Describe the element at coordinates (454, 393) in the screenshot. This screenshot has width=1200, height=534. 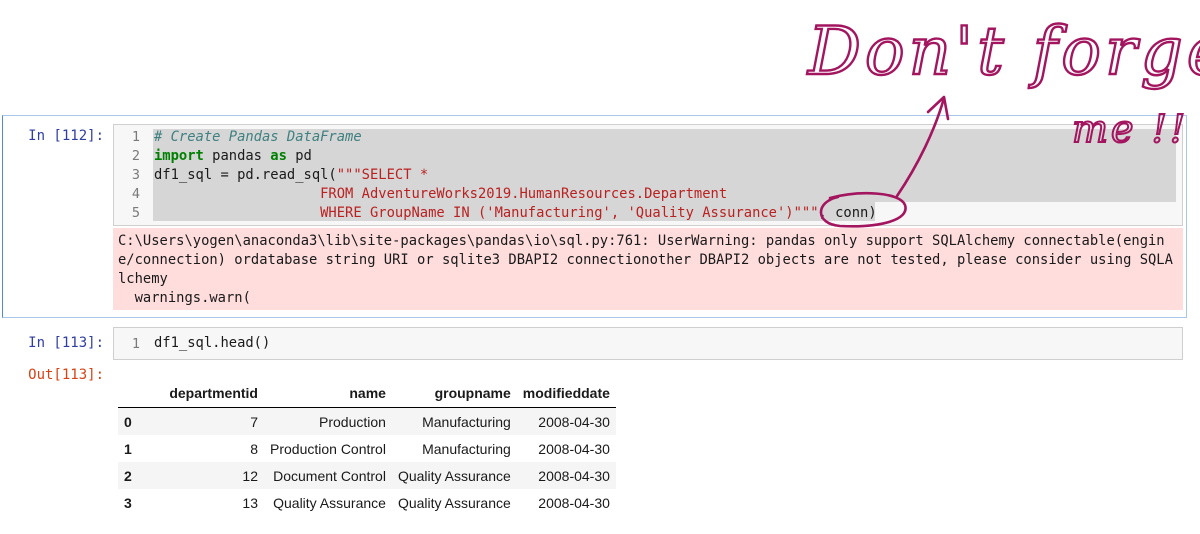
I see `column-header: groupname` at that location.